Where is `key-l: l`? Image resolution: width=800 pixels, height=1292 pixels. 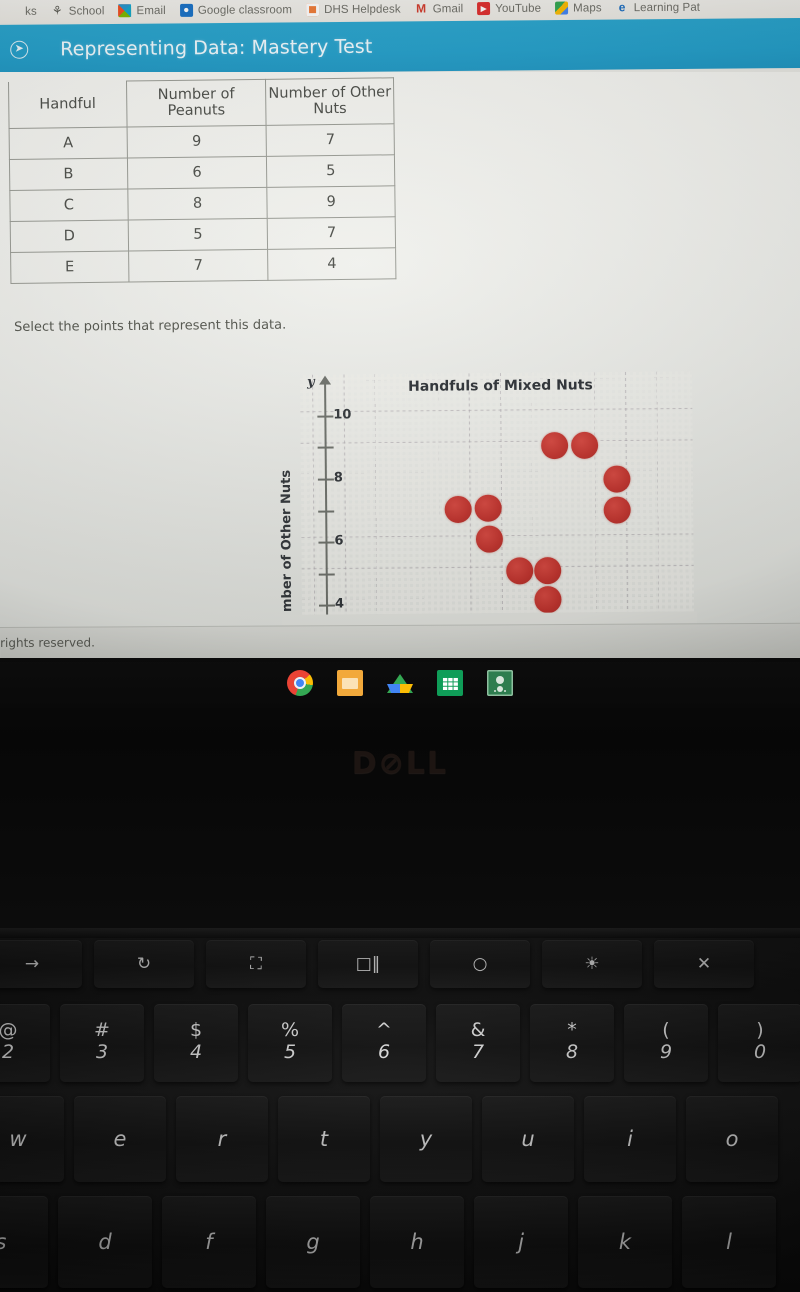
key-l: l is located at coordinates (729, 1242).